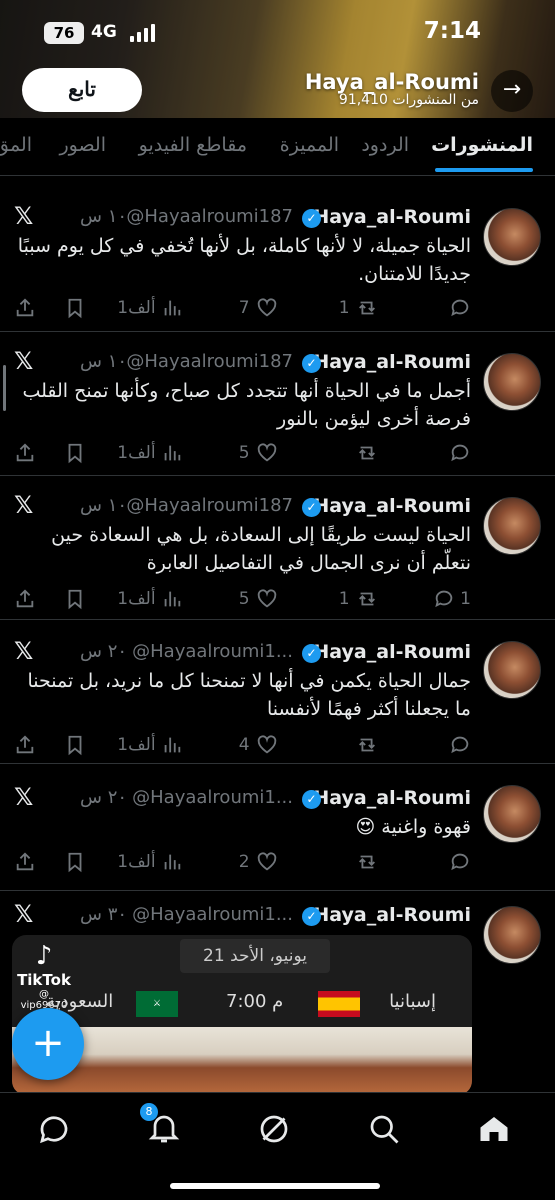 The image size is (555, 1200). Describe the element at coordinates (82, 145) in the screenshot. I see `tab-photos: الصور` at that location.